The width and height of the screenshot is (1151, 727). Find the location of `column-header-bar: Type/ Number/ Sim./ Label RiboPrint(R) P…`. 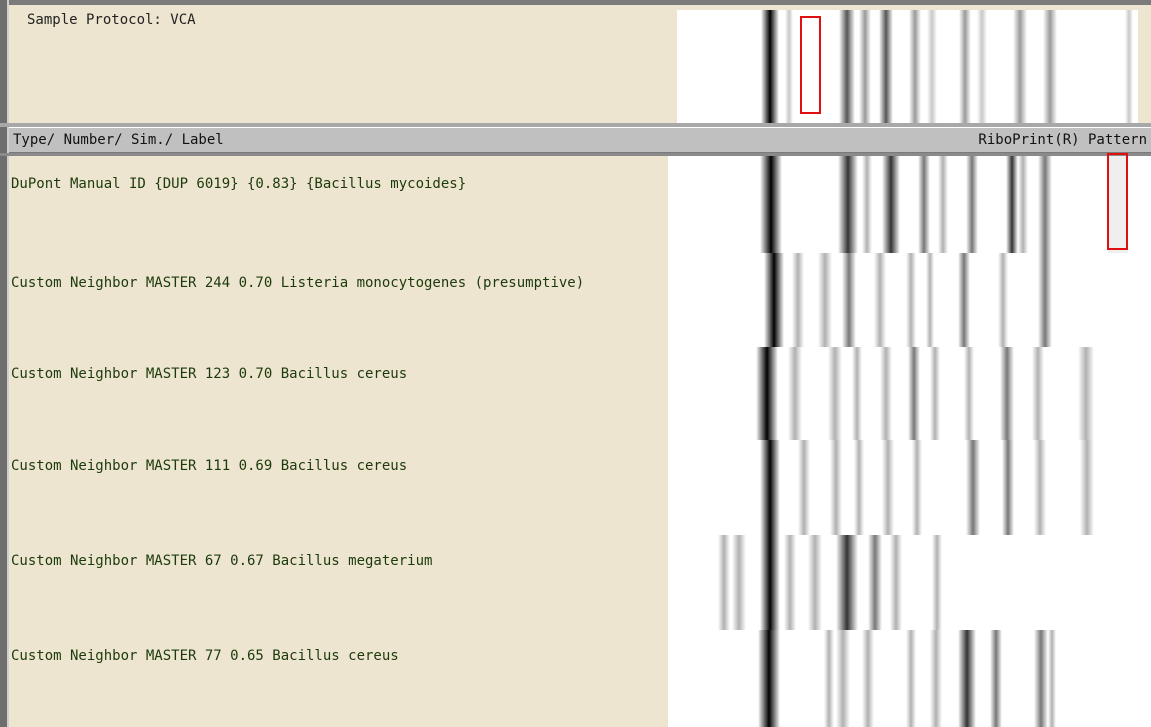

column-header-bar: Type/ Number/ Sim./ Label RiboPrint(R) P… is located at coordinates (580, 140).